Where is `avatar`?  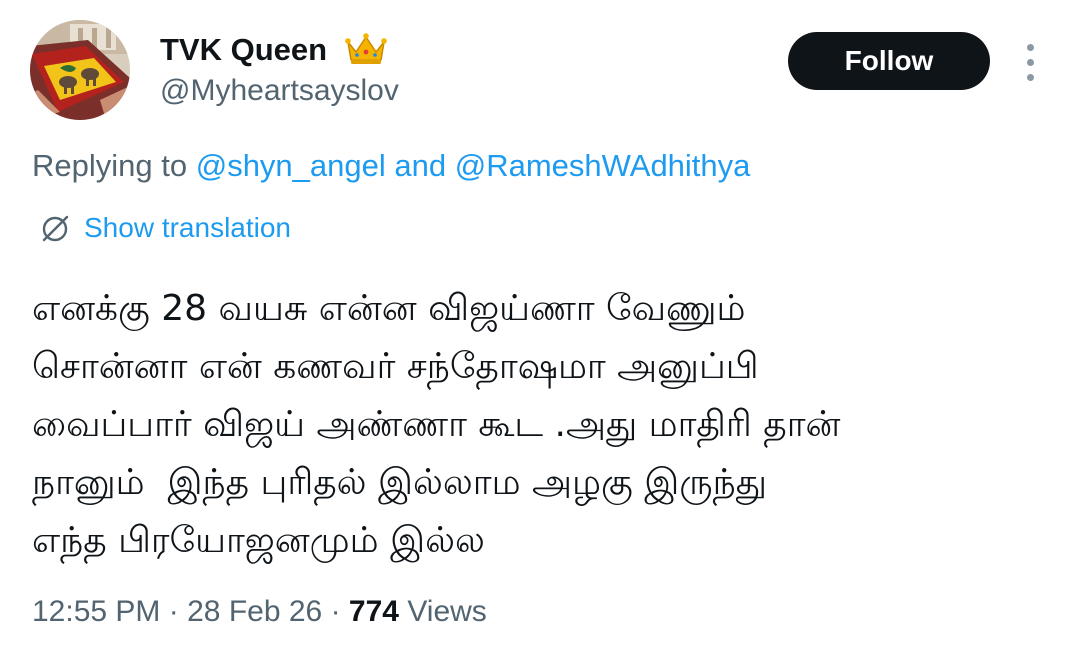 avatar is located at coordinates (80, 70).